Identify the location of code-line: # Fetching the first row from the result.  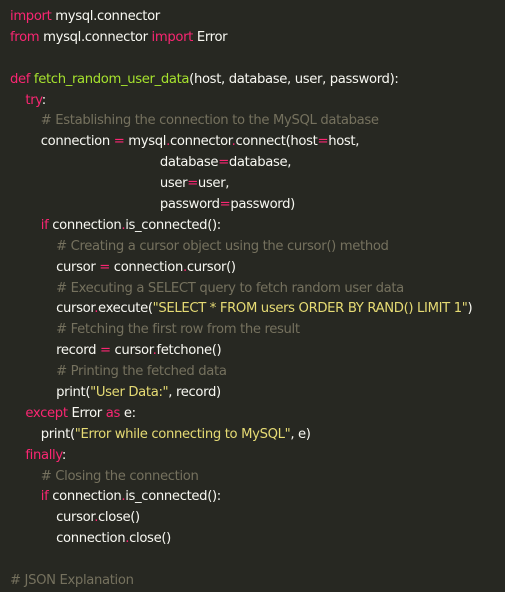
(257, 330).